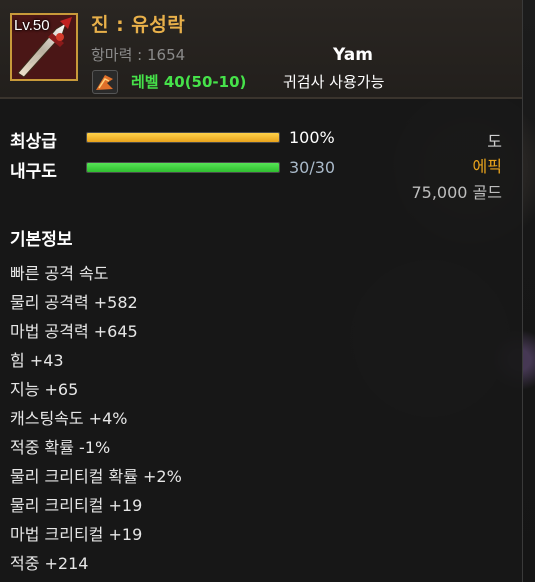 The width and height of the screenshot is (535, 582). Describe the element at coordinates (41, 240) in the screenshot. I see `basic-info-title: 기본정보` at that location.